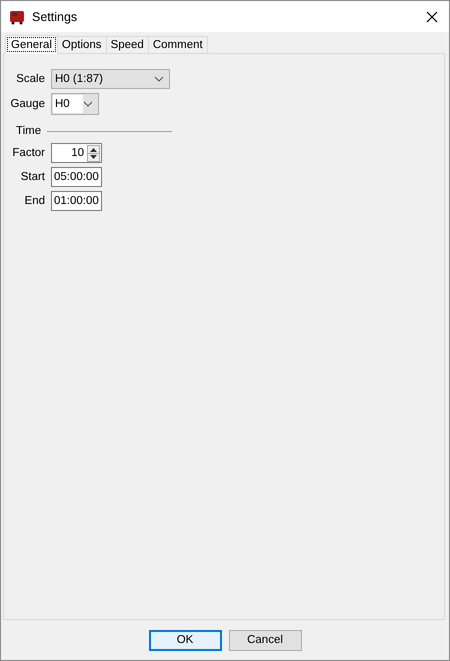 This screenshot has height=661, width=450. Describe the element at coordinates (32, 177) in the screenshot. I see `field-label: Start` at that location.